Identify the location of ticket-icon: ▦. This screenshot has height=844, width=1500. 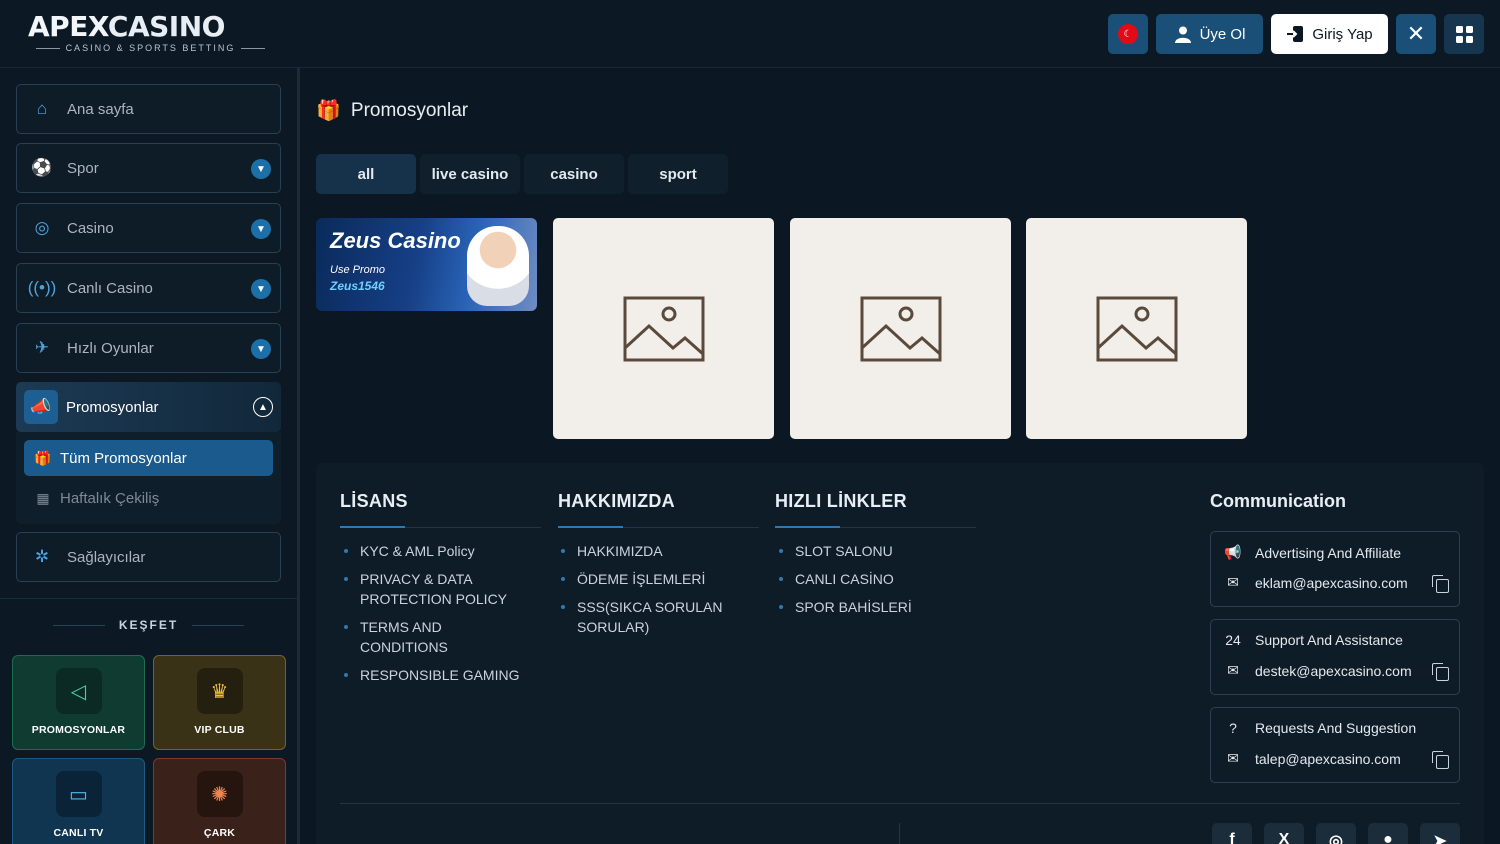
(43, 497).